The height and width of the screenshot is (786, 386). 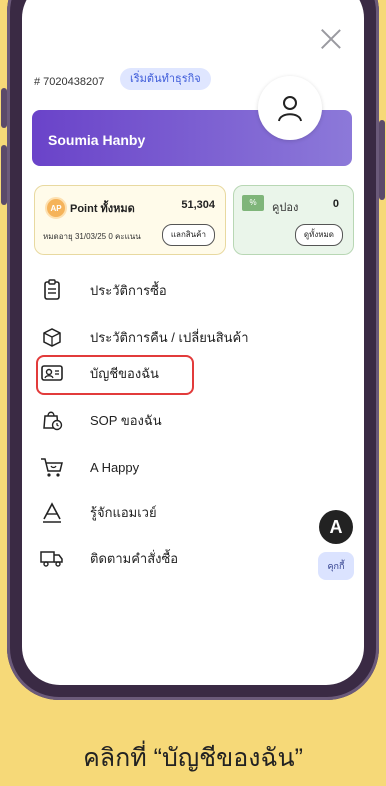 What do you see at coordinates (188, 235) in the screenshot?
I see `redeem-button: แลกสินค้า` at bounding box center [188, 235].